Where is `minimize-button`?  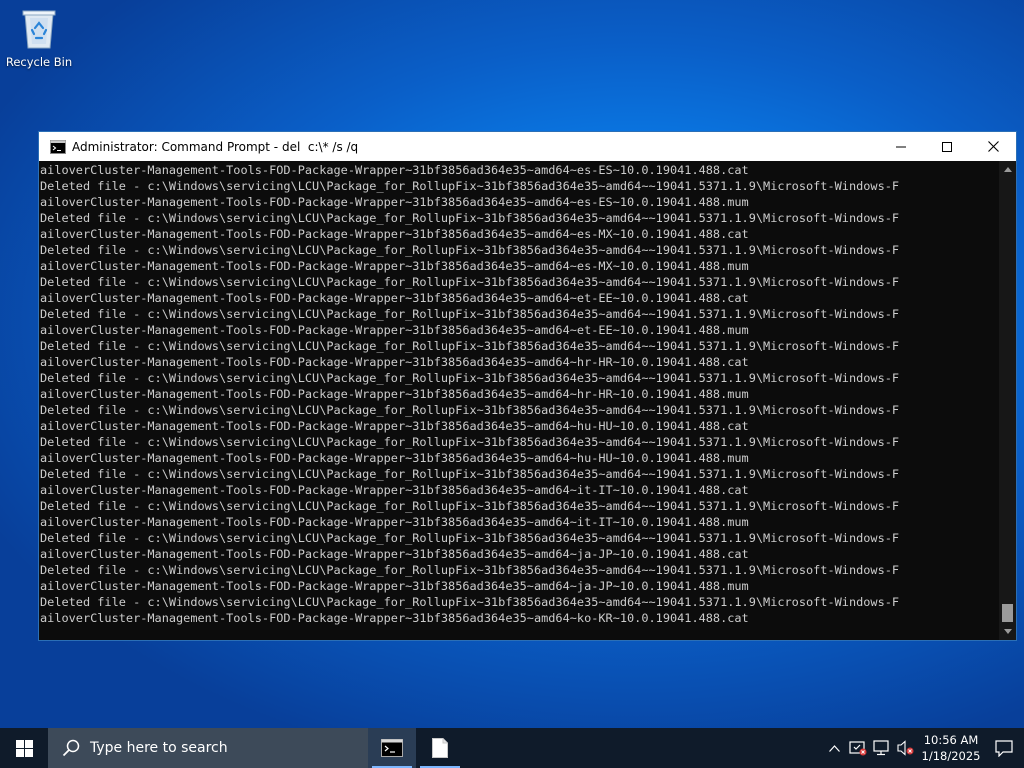 minimize-button is located at coordinates (901, 146).